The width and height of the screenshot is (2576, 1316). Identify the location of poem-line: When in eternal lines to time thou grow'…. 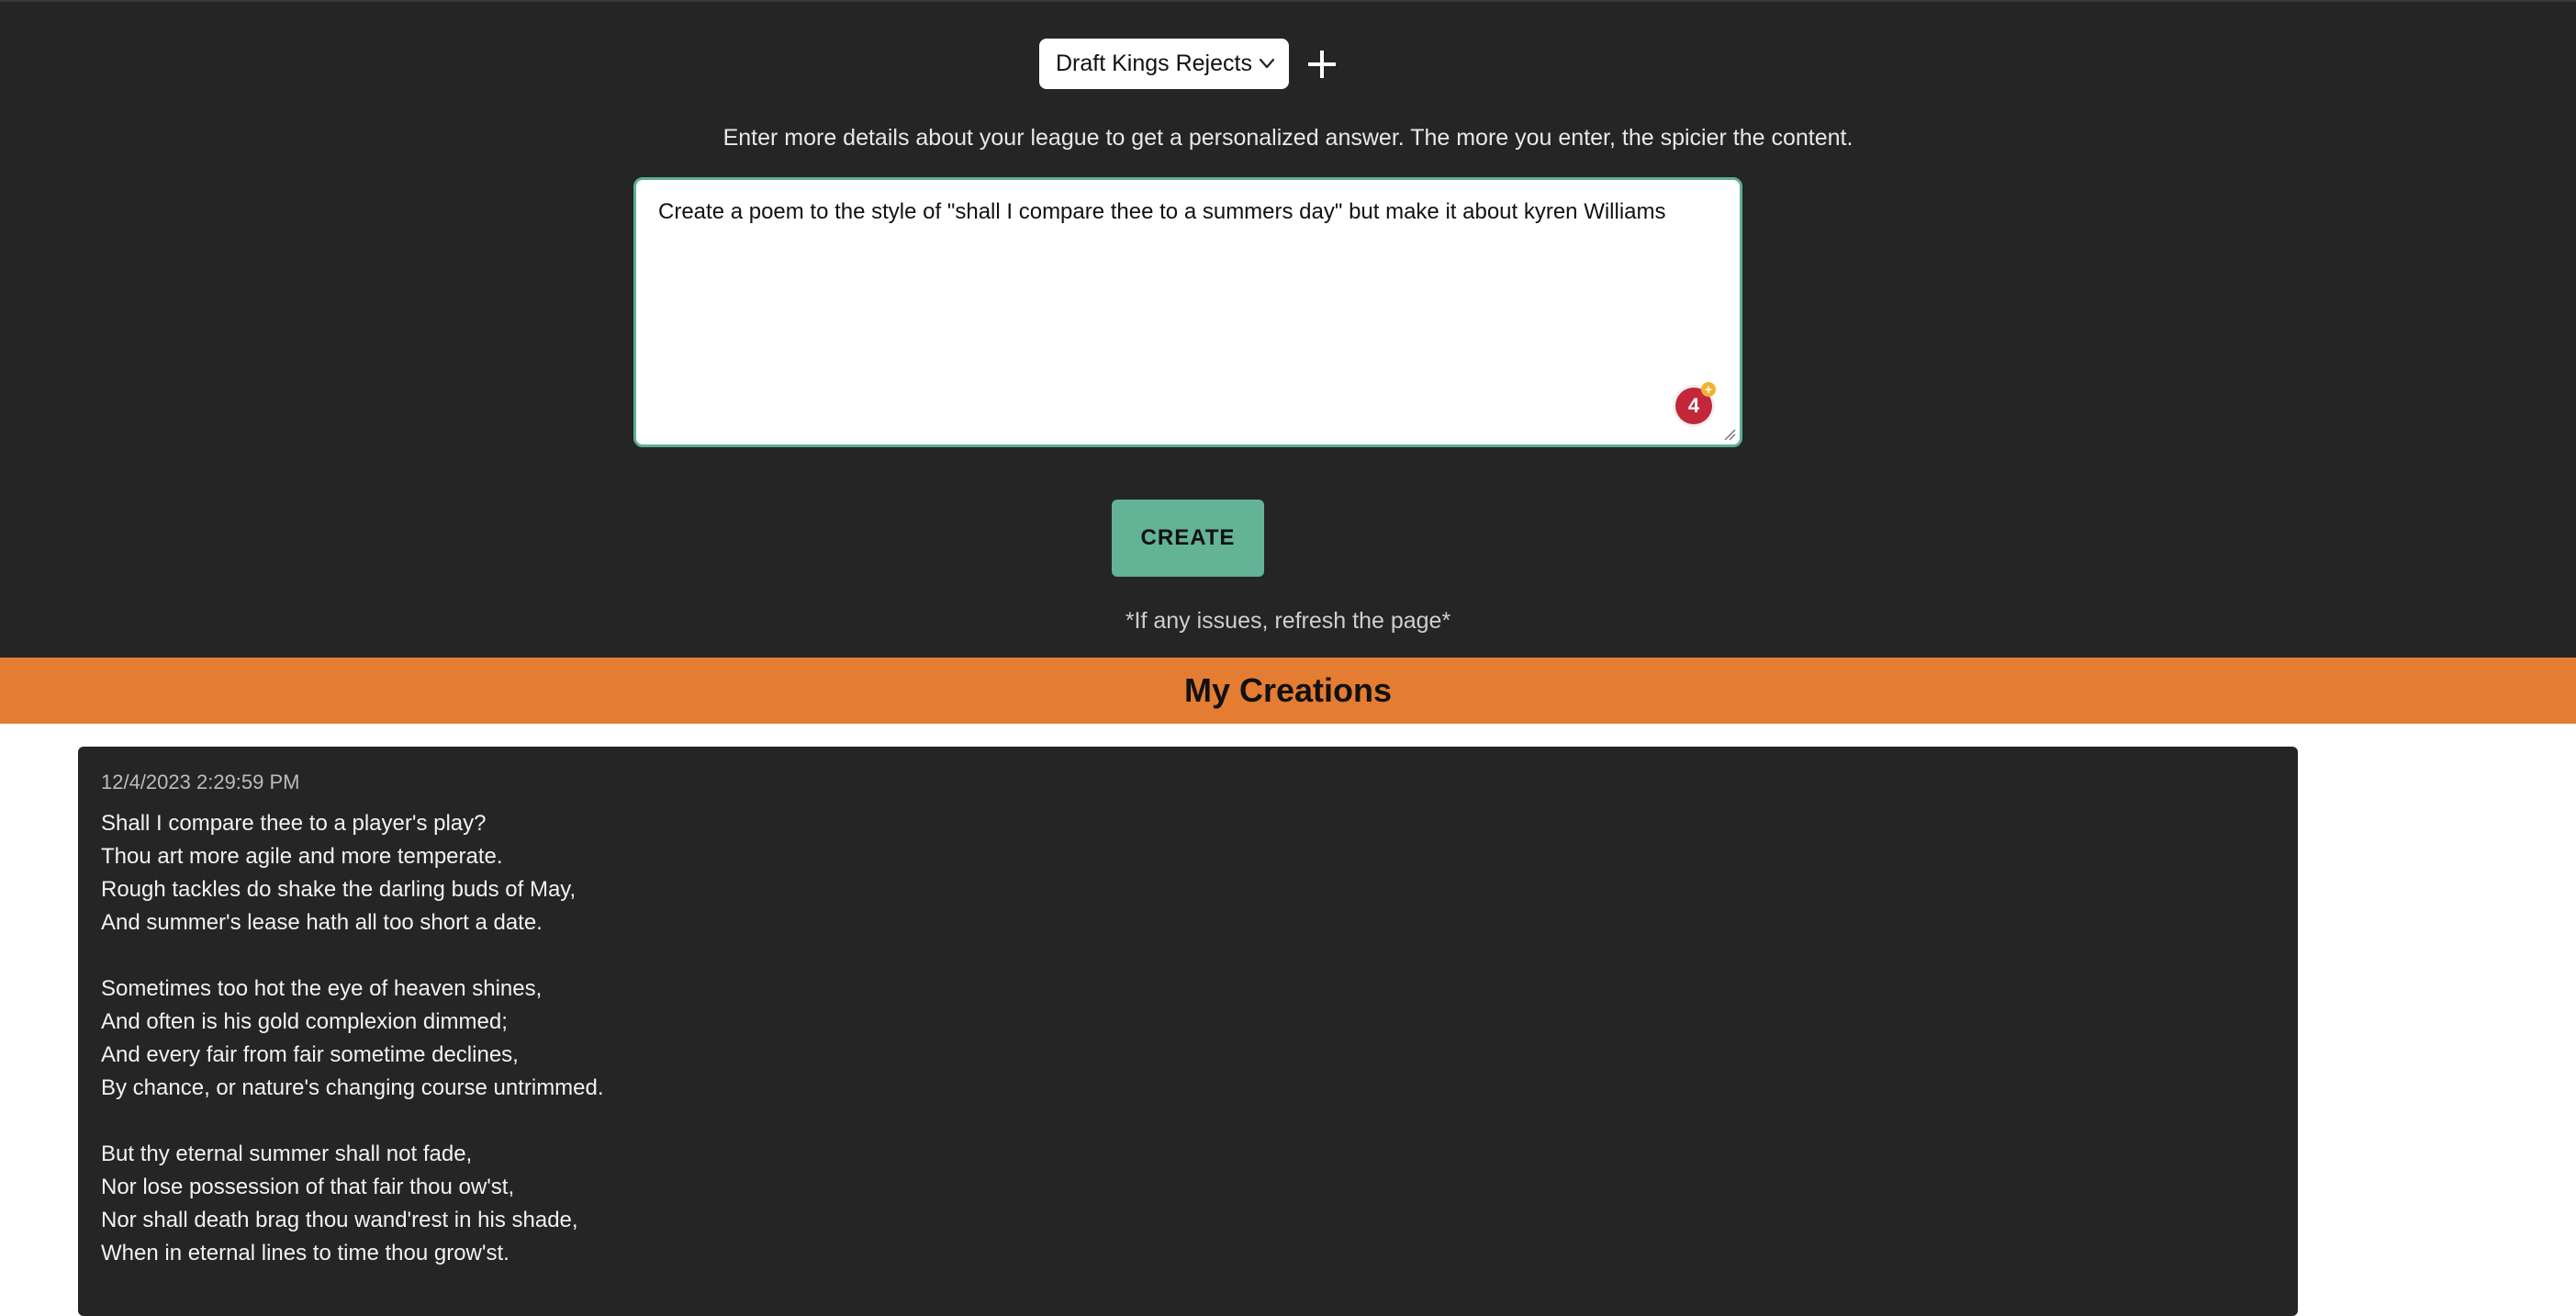
(305, 1253).